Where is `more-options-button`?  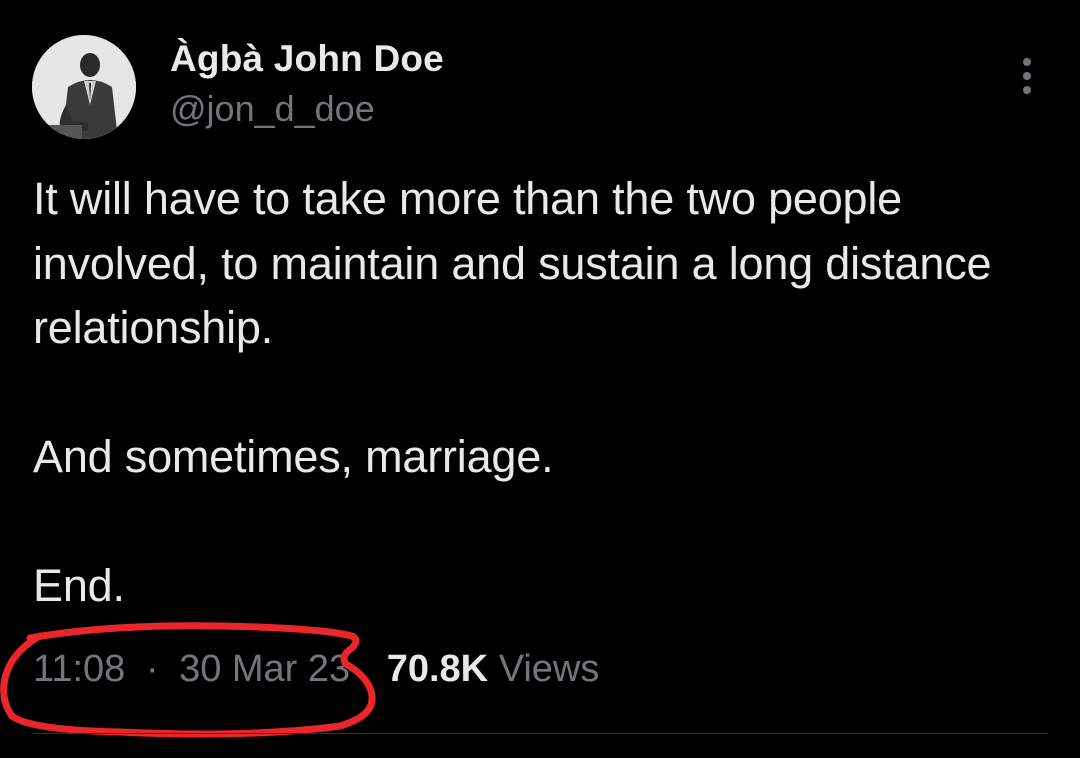
more-options-button is located at coordinates (1027, 76).